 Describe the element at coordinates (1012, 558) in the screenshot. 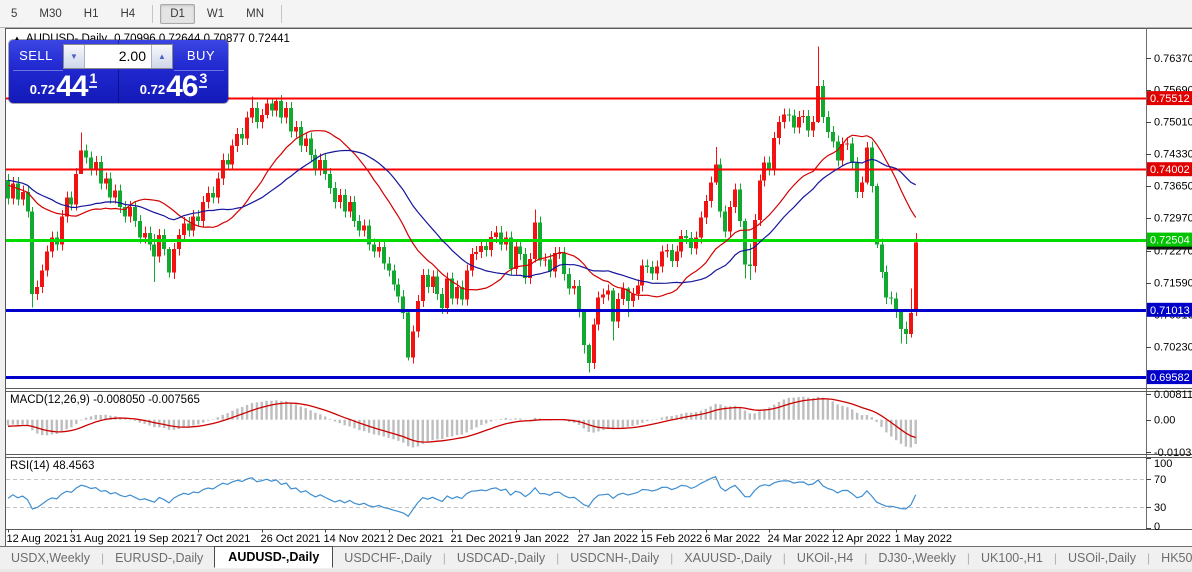

I see `tab-uk100-h1: UK100-,H1` at that location.